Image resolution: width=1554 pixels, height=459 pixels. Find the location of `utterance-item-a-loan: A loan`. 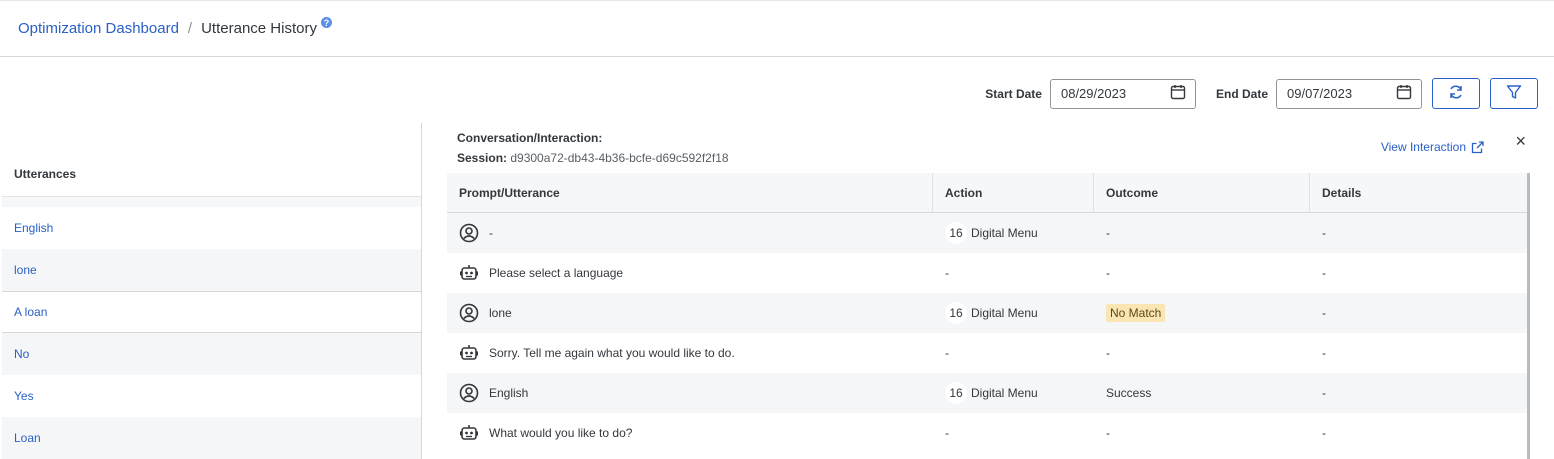

utterance-item-a-loan: A loan is located at coordinates (211, 312).